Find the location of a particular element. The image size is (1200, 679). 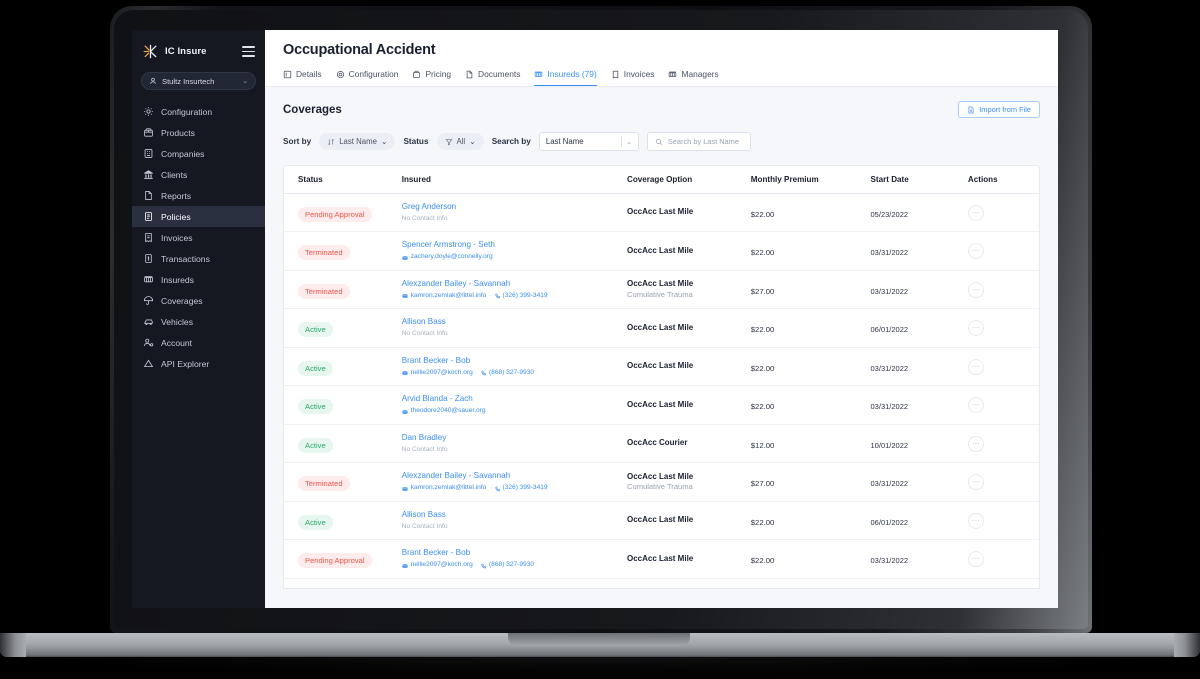

search-input-wrapper is located at coordinates (698, 141).